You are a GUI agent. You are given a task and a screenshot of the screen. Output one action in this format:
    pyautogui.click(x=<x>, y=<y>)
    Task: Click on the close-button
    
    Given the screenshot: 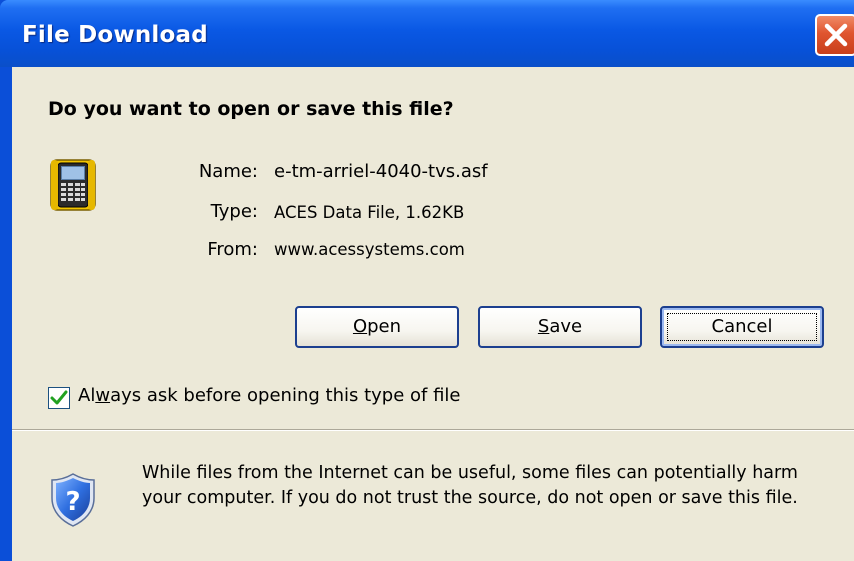 What is the action you would take?
    pyautogui.click(x=834, y=35)
    